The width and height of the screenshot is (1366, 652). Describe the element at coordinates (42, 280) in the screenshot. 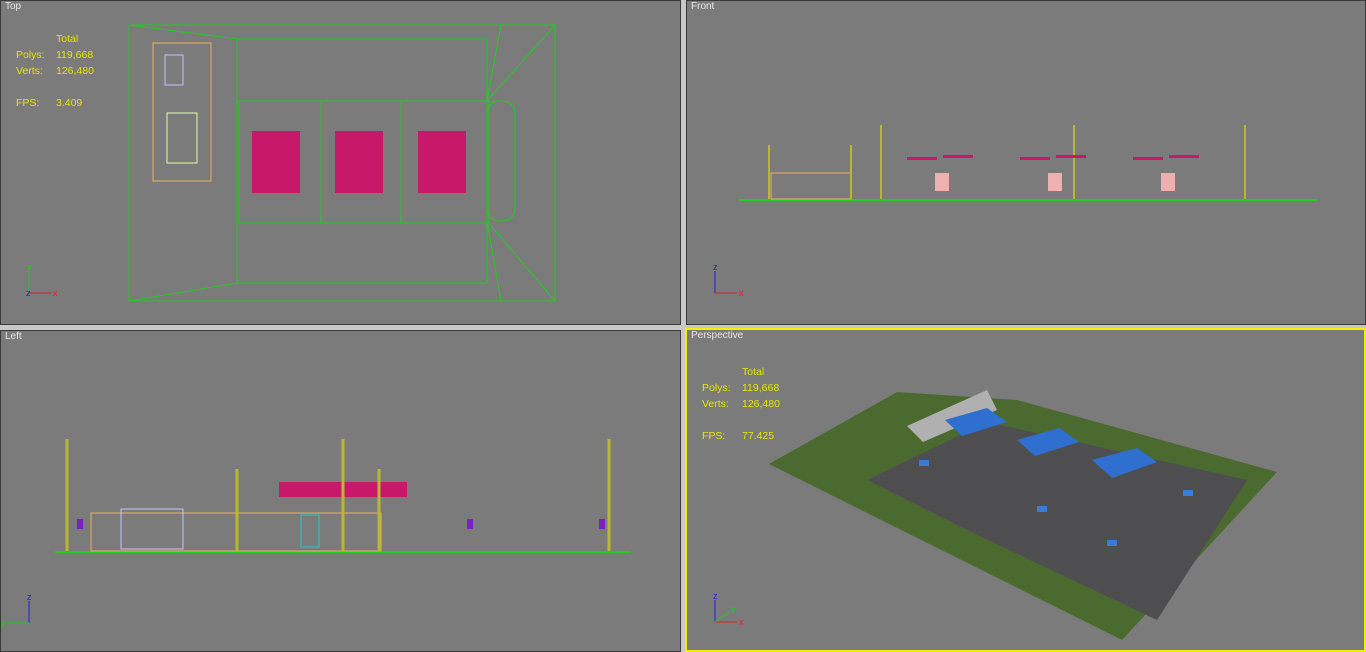

I see `axis-gizmo: y x z` at that location.